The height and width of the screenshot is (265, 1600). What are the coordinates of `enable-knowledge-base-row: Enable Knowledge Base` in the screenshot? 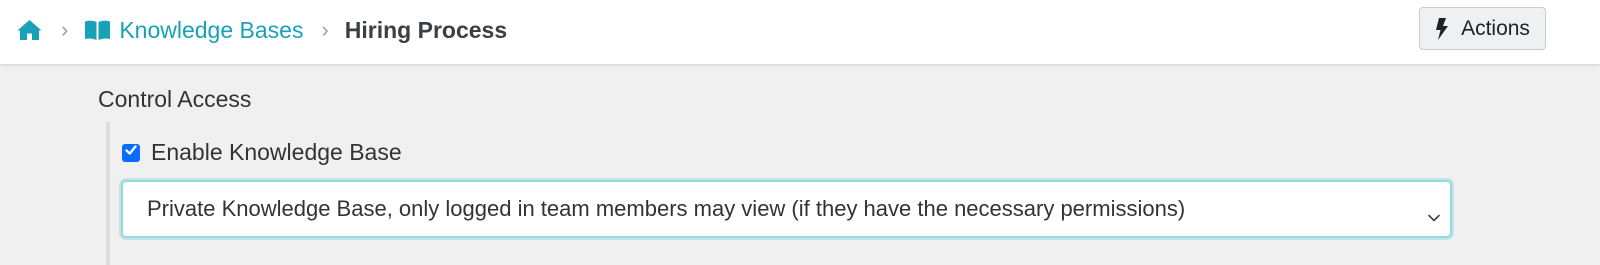 It's located at (262, 152).